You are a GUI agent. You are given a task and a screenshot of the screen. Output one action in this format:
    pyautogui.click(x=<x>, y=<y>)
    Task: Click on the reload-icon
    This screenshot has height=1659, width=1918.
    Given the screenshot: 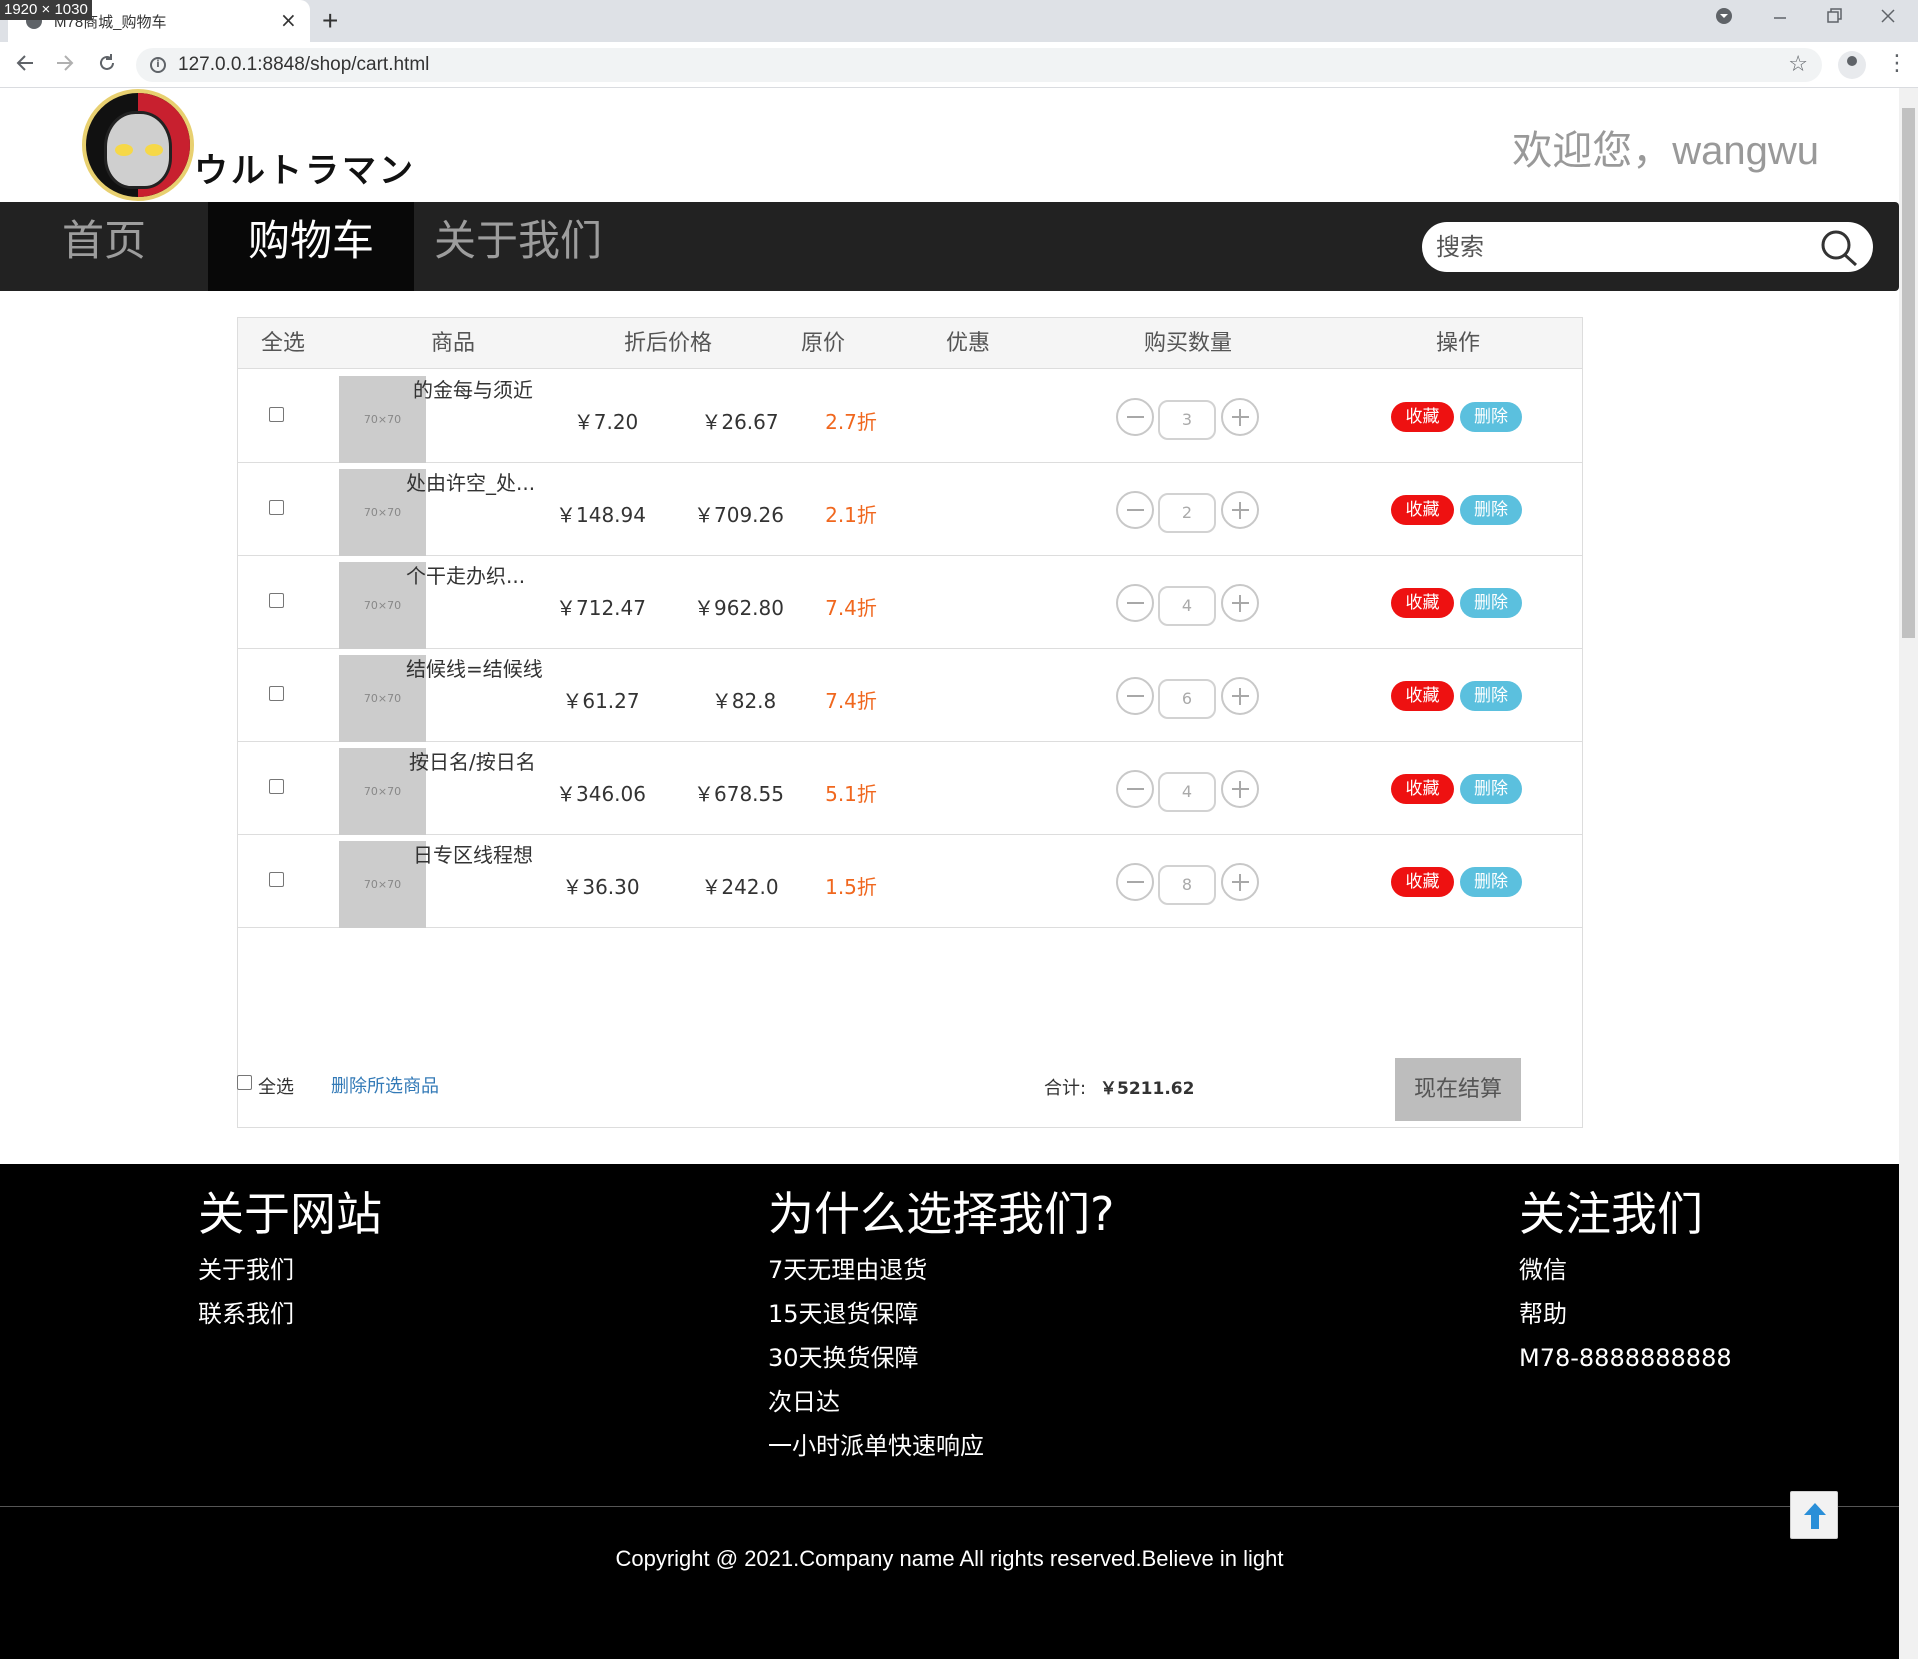 What is the action you would take?
    pyautogui.click(x=107, y=66)
    